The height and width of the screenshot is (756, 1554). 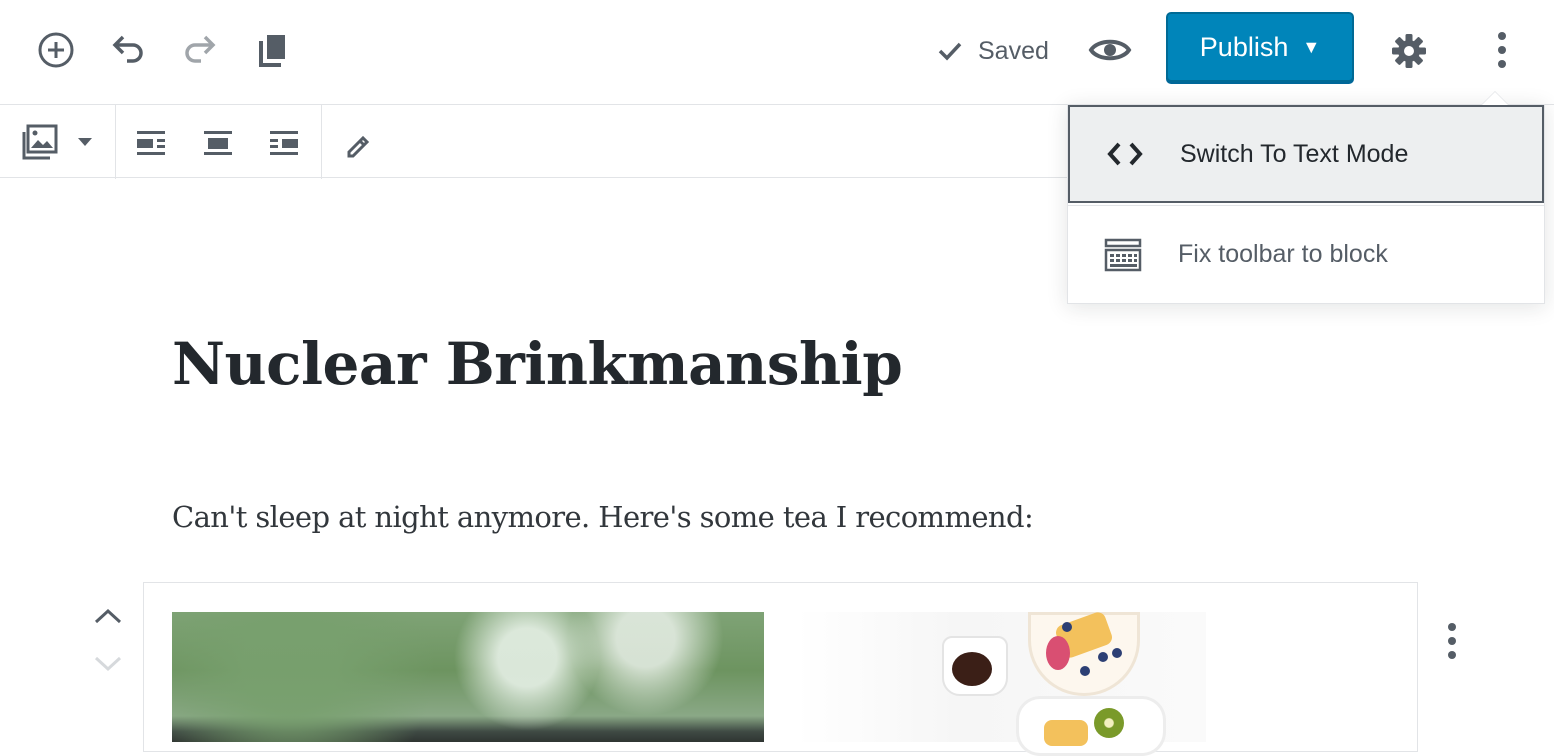 I want to click on pencil-icon, so click(x=358, y=146).